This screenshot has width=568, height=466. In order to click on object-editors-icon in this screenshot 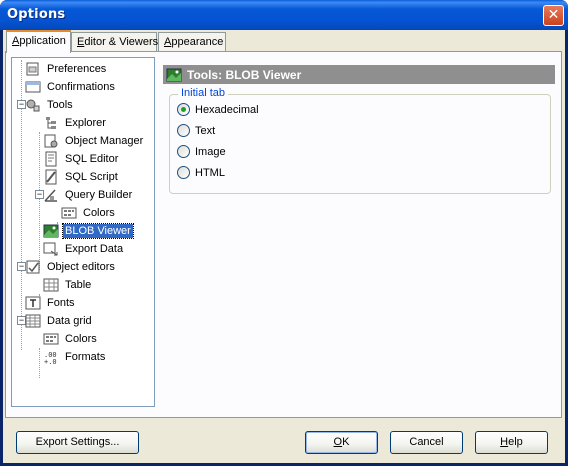, I will do `click(33, 267)`.